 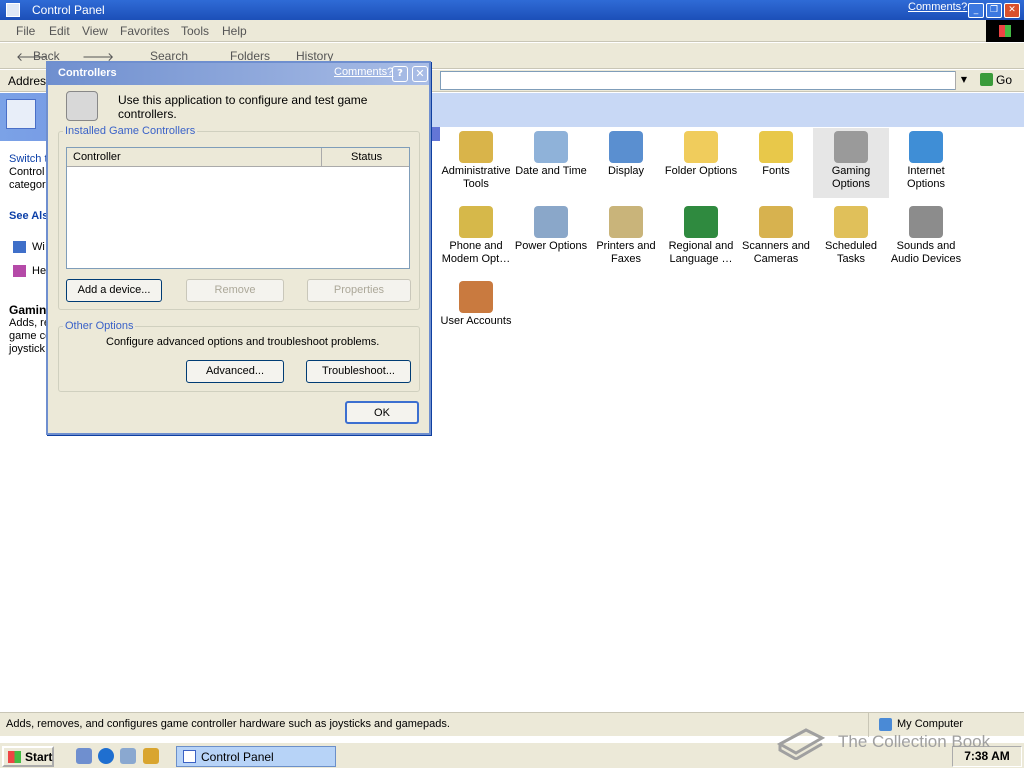 I want to click on go-button: Go, so click(x=998, y=80).